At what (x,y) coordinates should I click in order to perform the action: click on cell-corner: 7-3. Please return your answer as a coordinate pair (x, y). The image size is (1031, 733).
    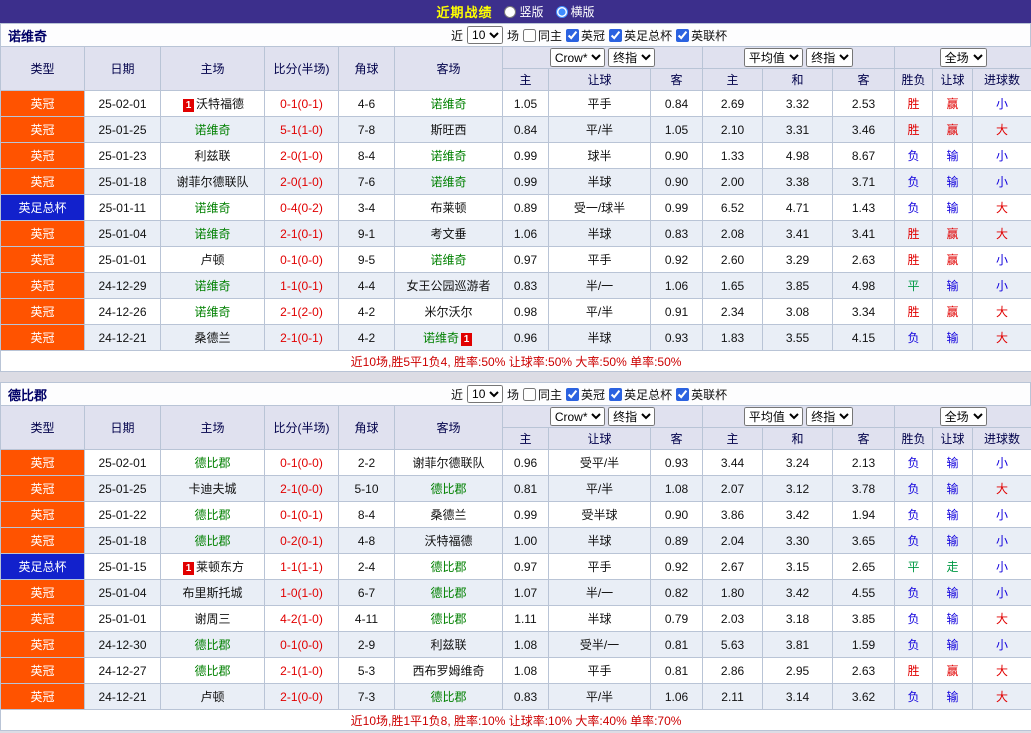
    Looking at the image, I should click on (366, 696).